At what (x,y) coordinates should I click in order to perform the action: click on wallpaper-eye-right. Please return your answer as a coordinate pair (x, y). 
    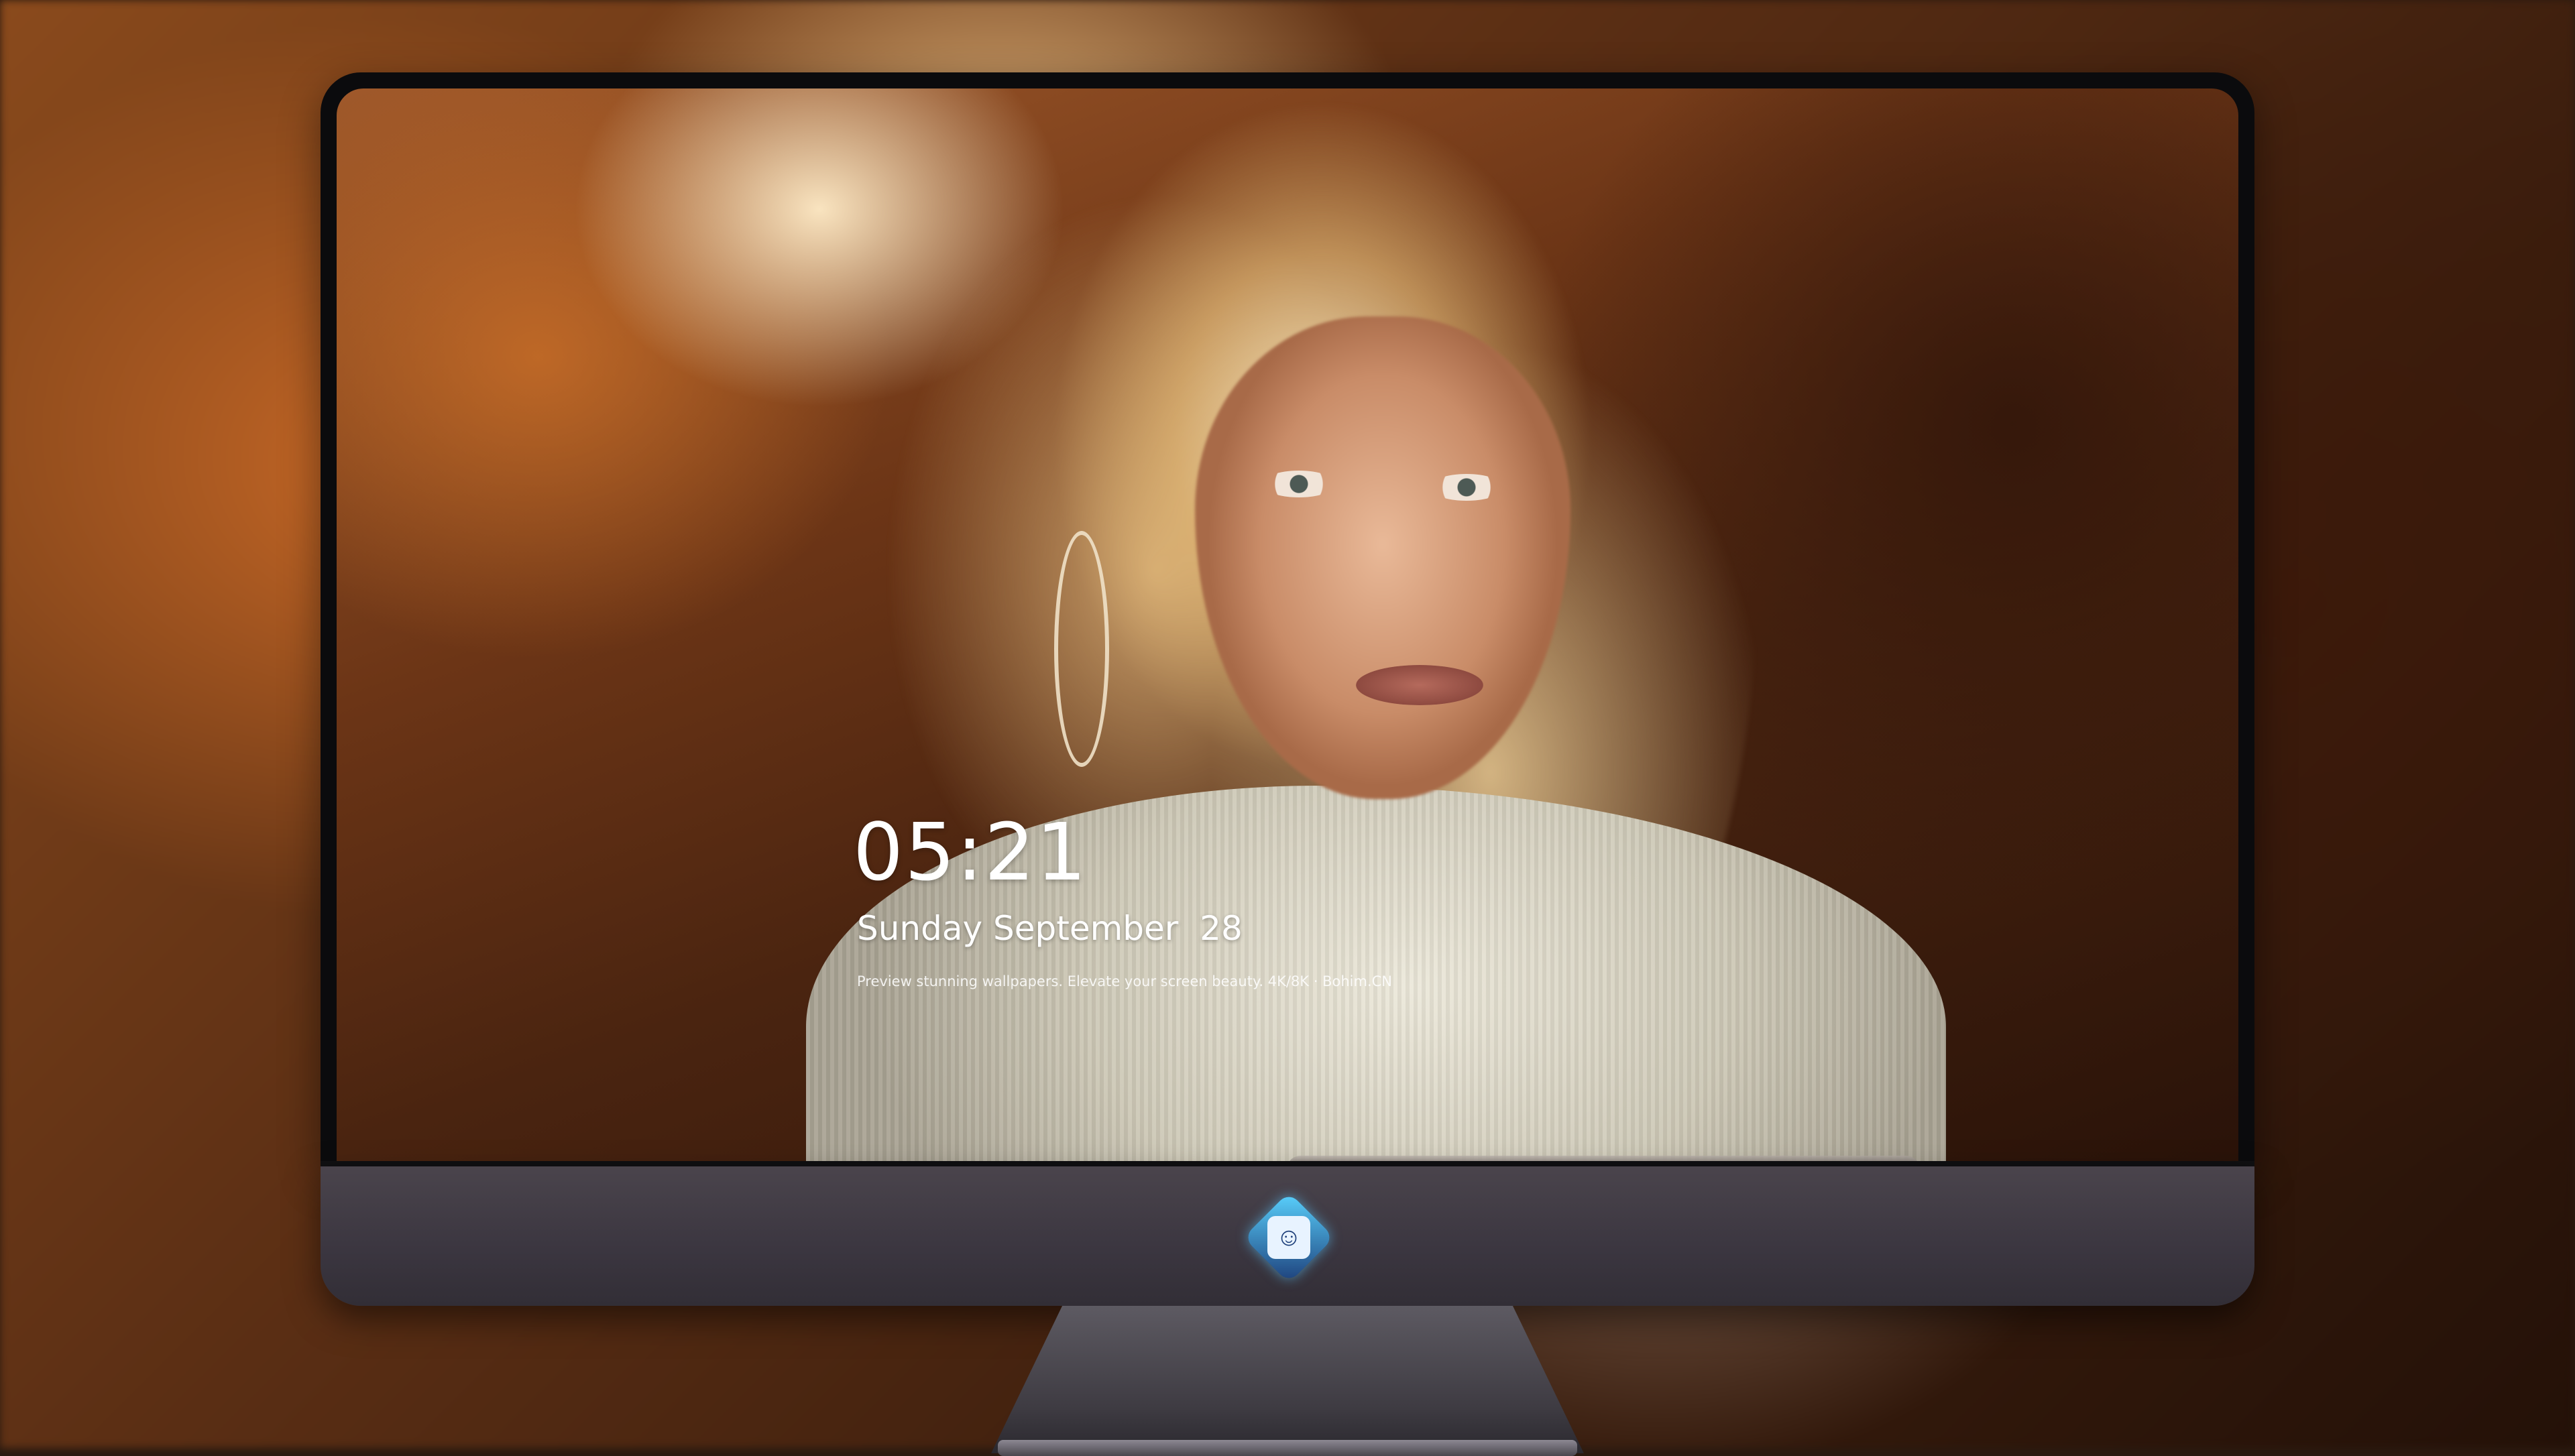
    Looking at the image, I should click on (1466, 487).